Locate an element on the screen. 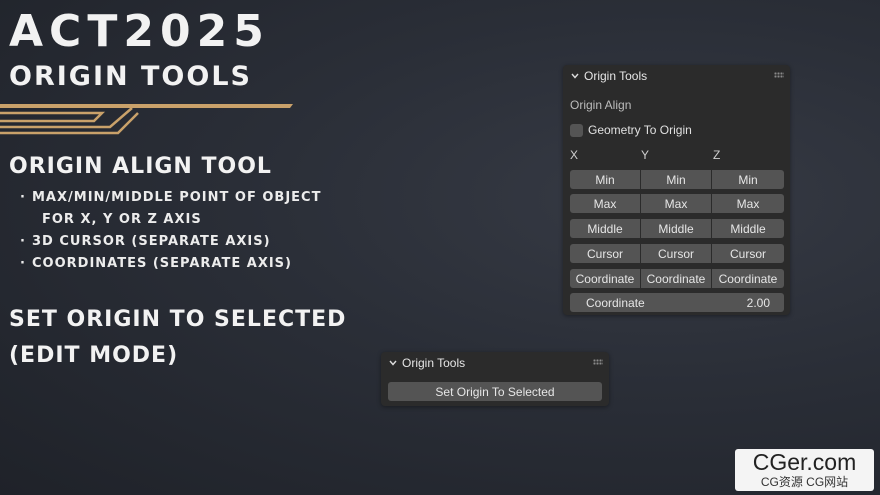 This screenshot has height=495, width=880. set-origin-button-row: Set Origin To Selected is located at coordinates (495, 391).